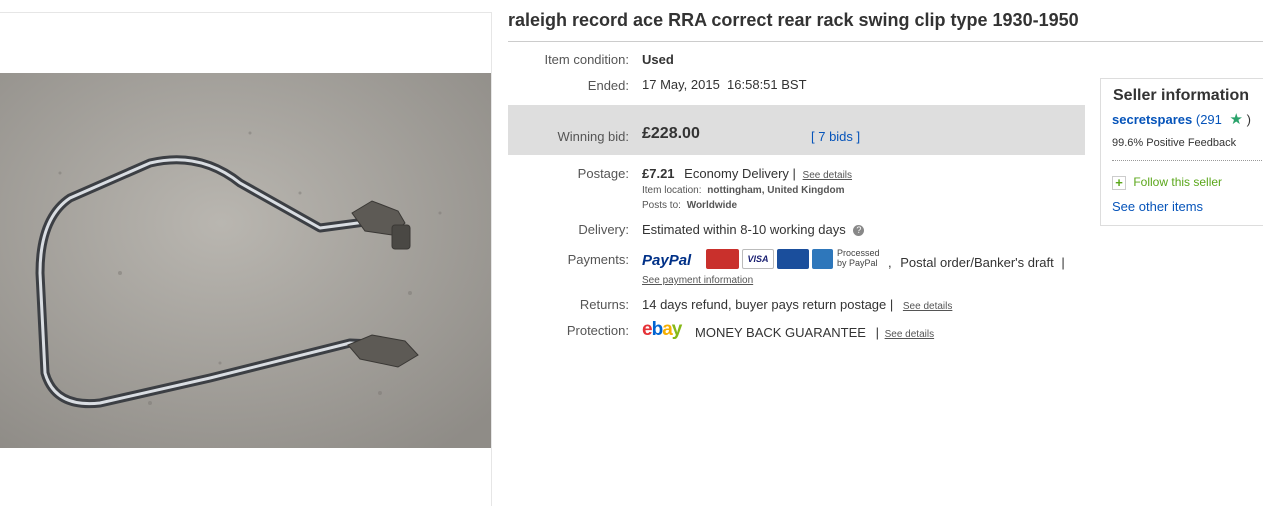  I want to click on payments-other-row: , Postal order/Banker's draft |, so click(976, 262).